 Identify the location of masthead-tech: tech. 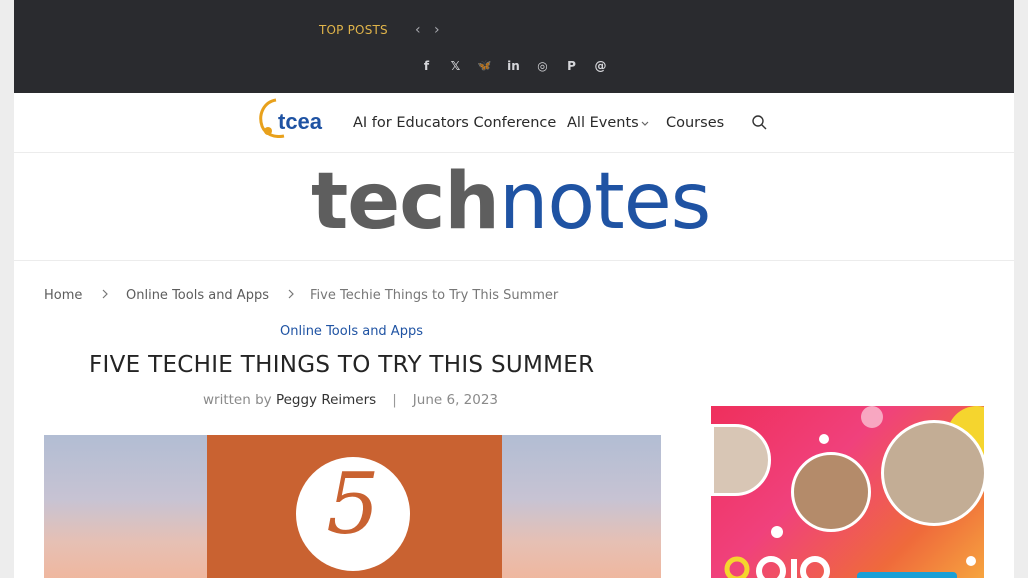
(405, 202).